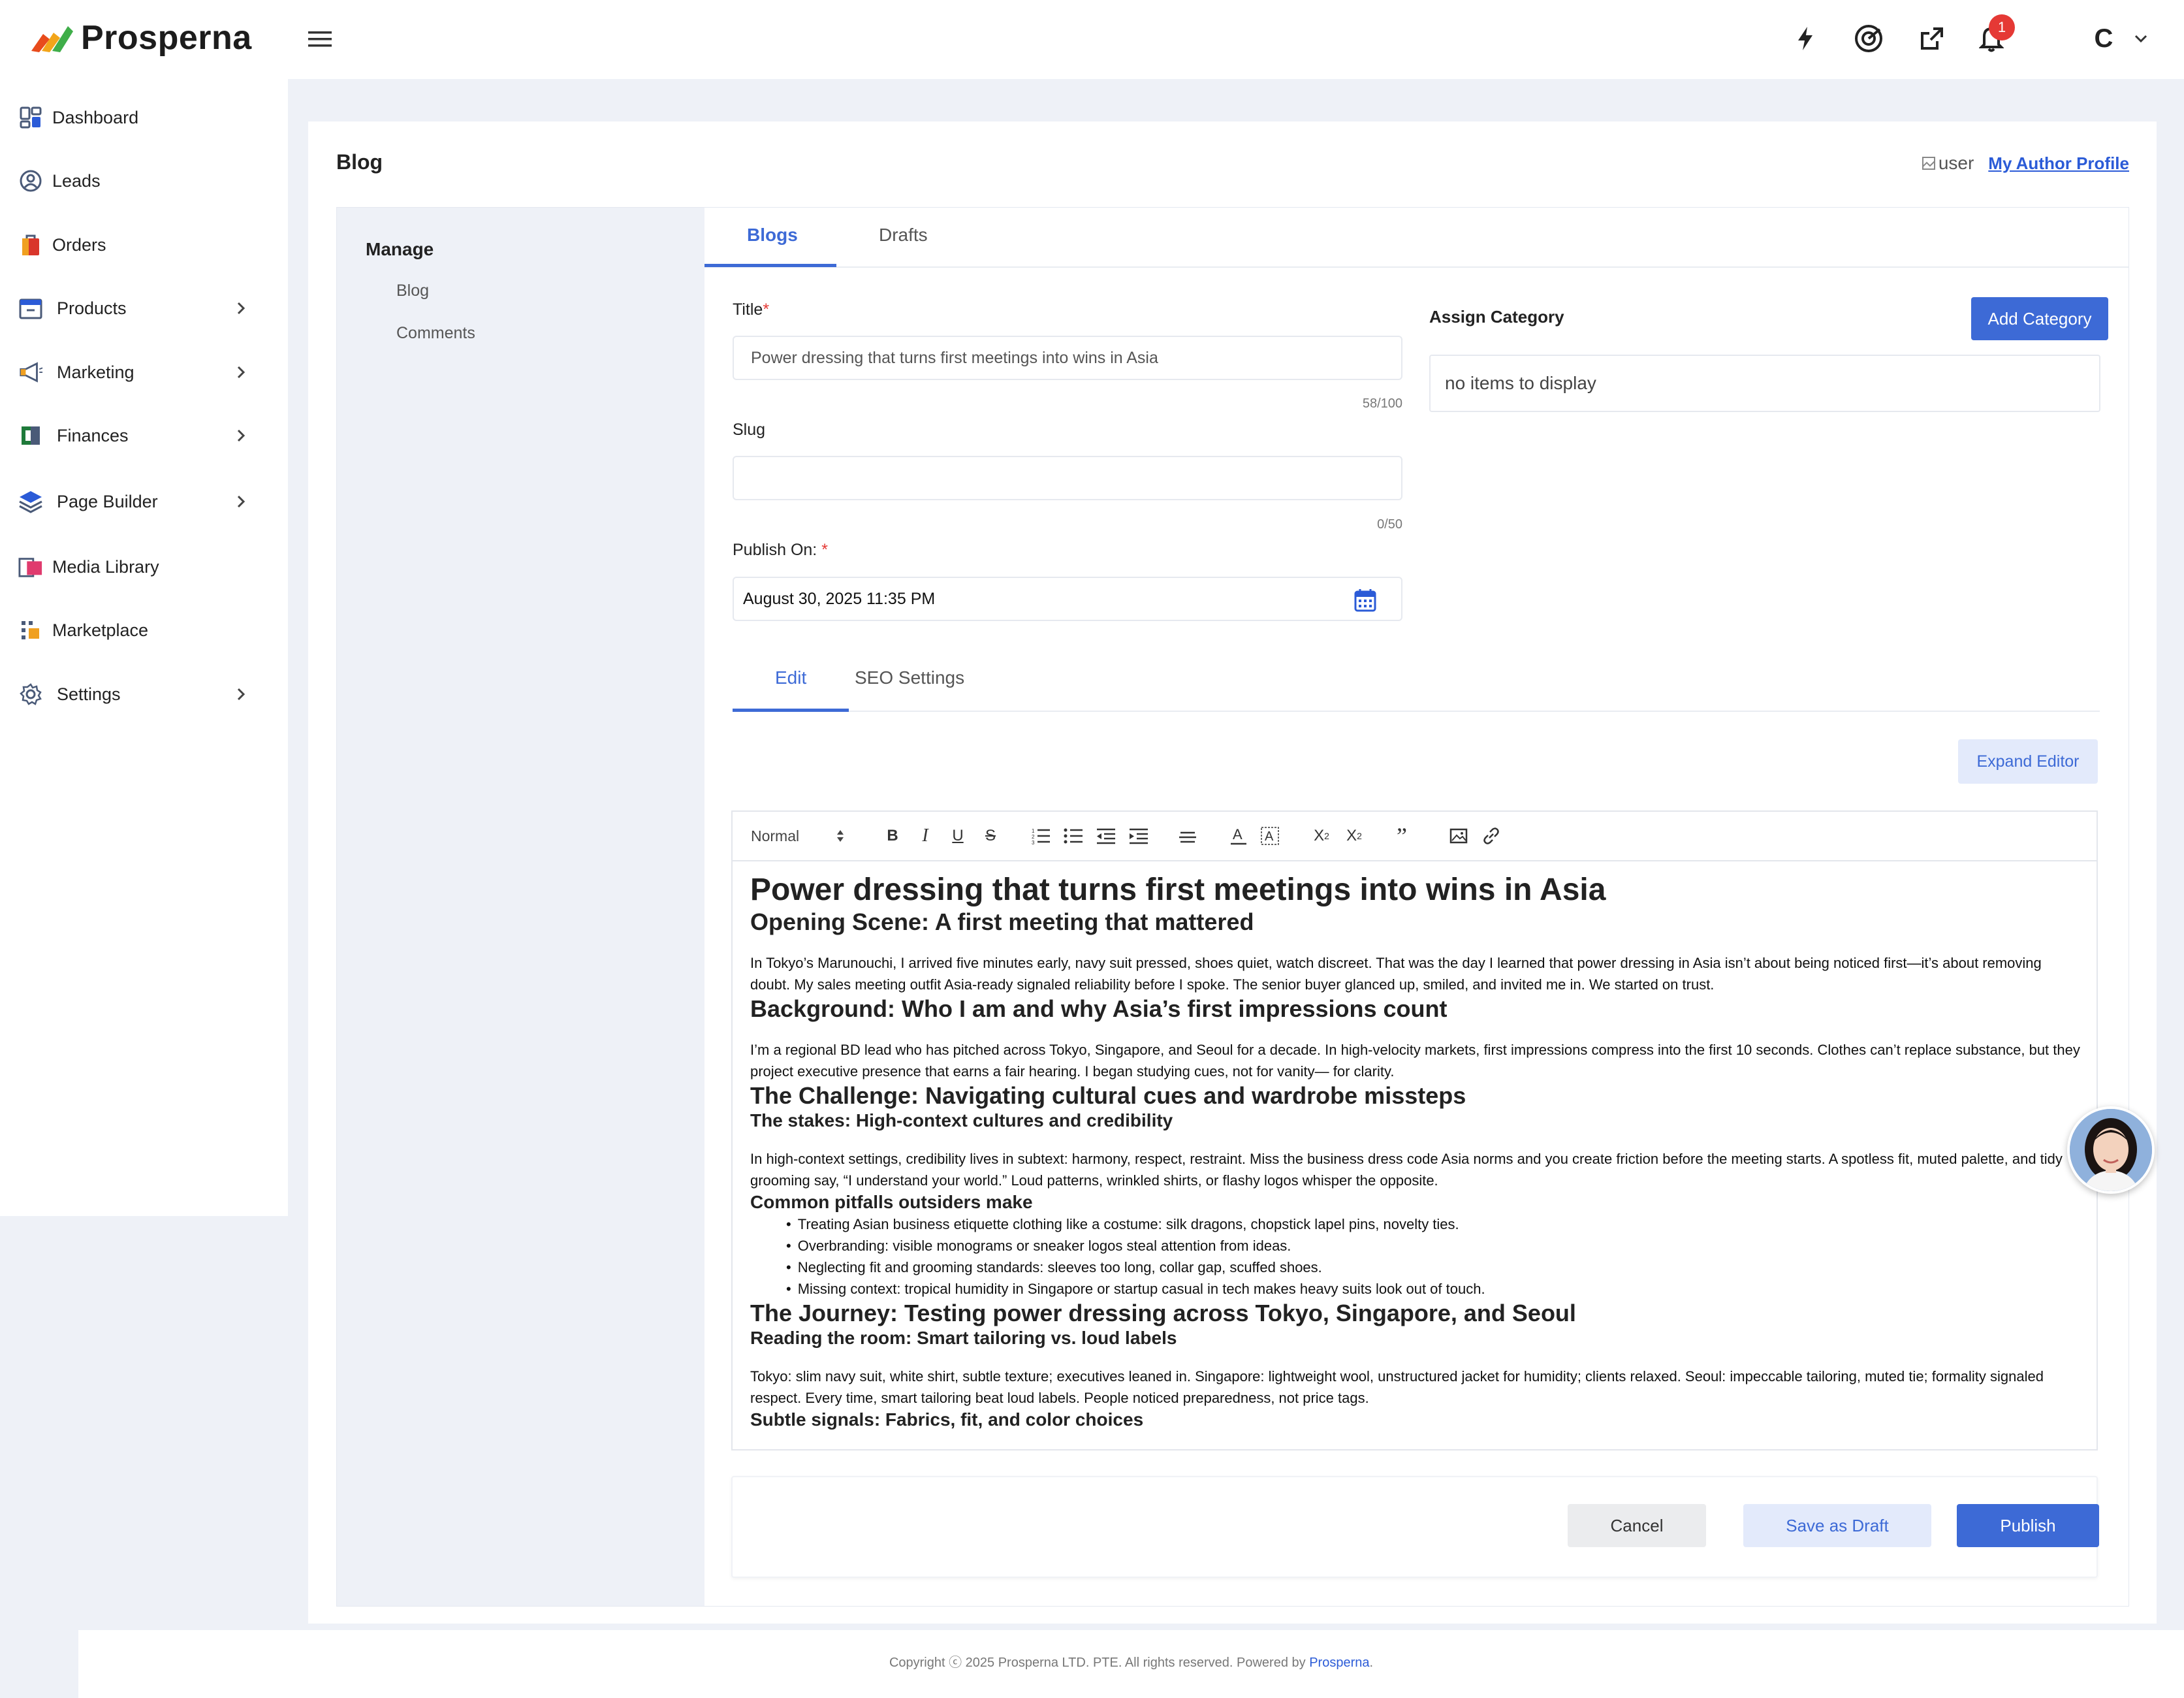 The image size is (2184, 1698). Describe the element at coordinates (144, 502) in the screenshot. I see `sidebar-item-page-builder: Page Builder` at that location.